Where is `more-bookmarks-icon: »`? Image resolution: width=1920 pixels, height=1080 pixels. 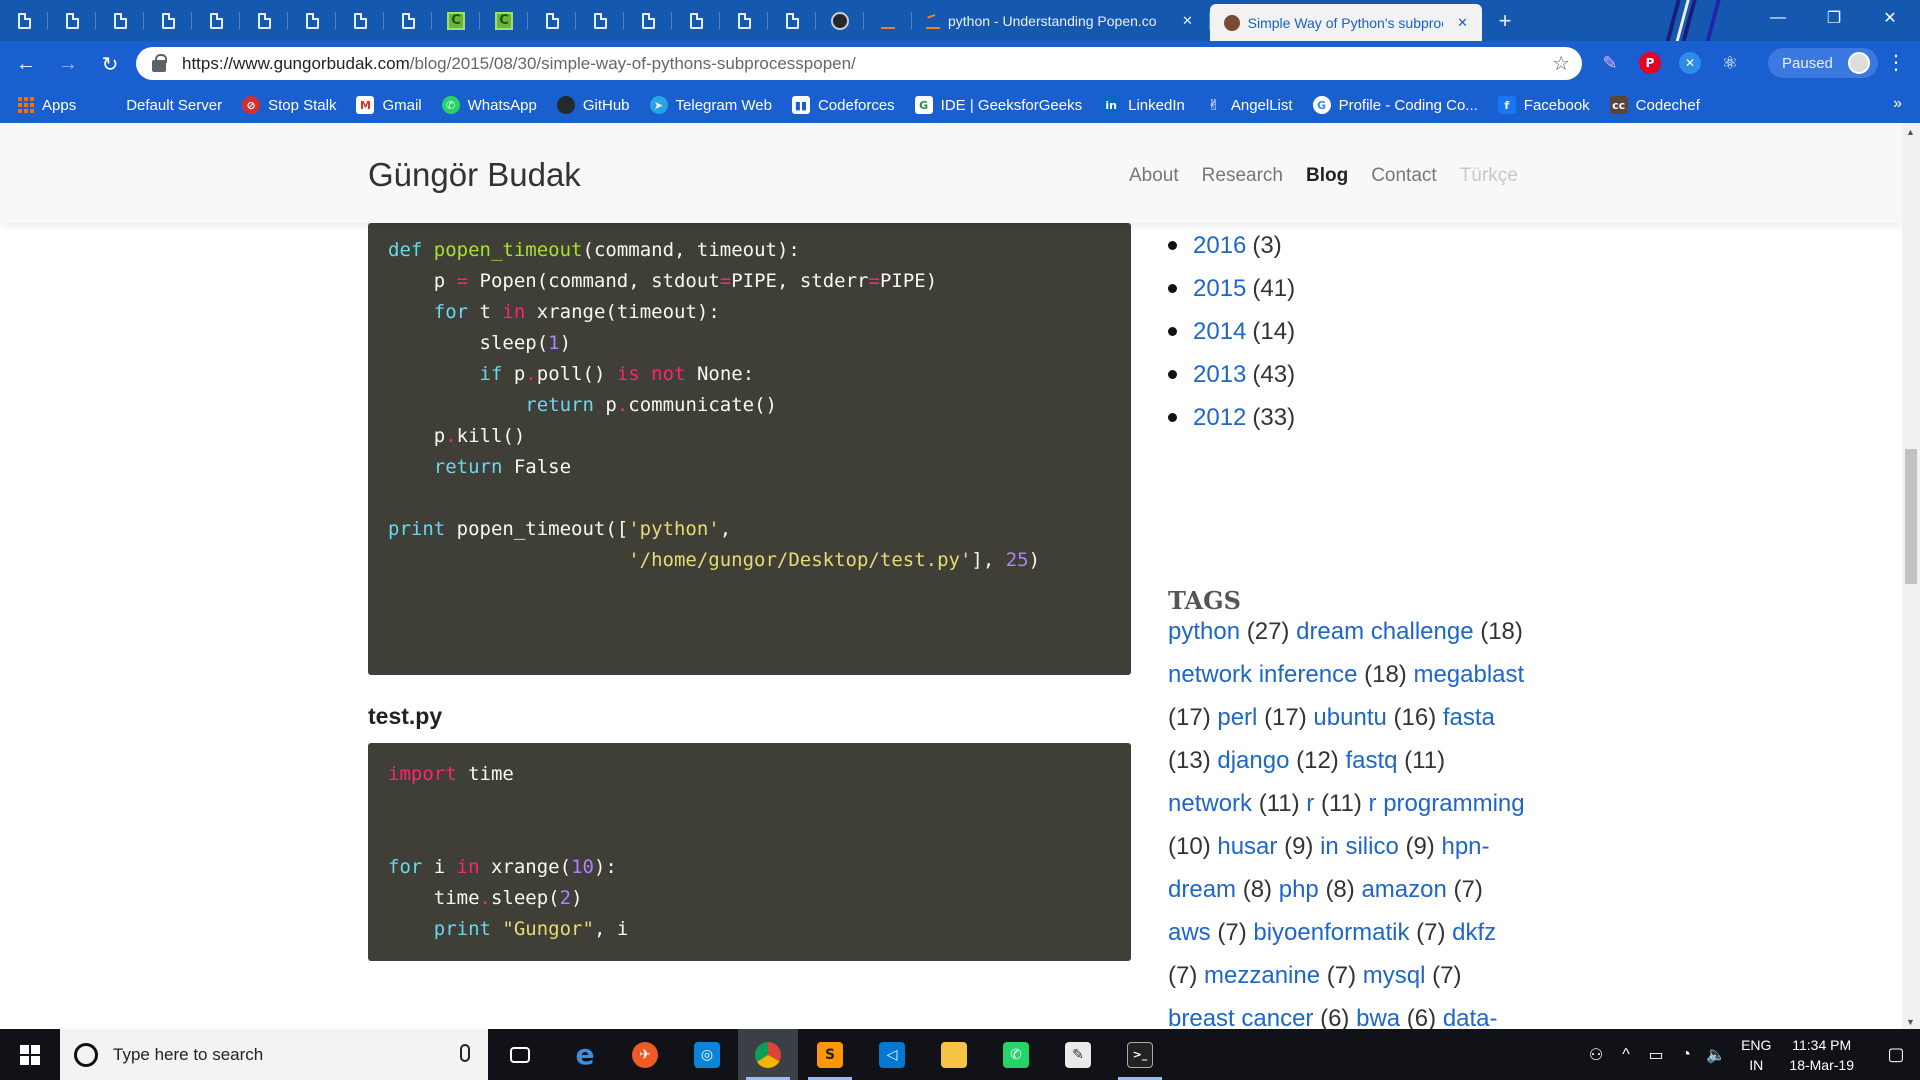
more-bookmarks-icon: » is located at coordinates (1897, 104).